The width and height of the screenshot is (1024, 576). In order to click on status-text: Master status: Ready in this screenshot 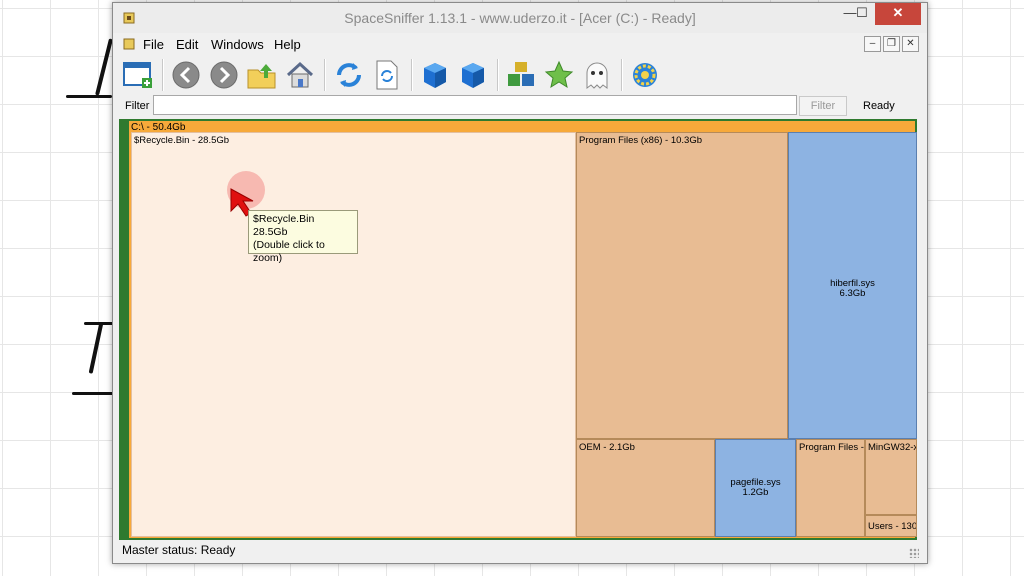, I will do `click(179, 550)`.